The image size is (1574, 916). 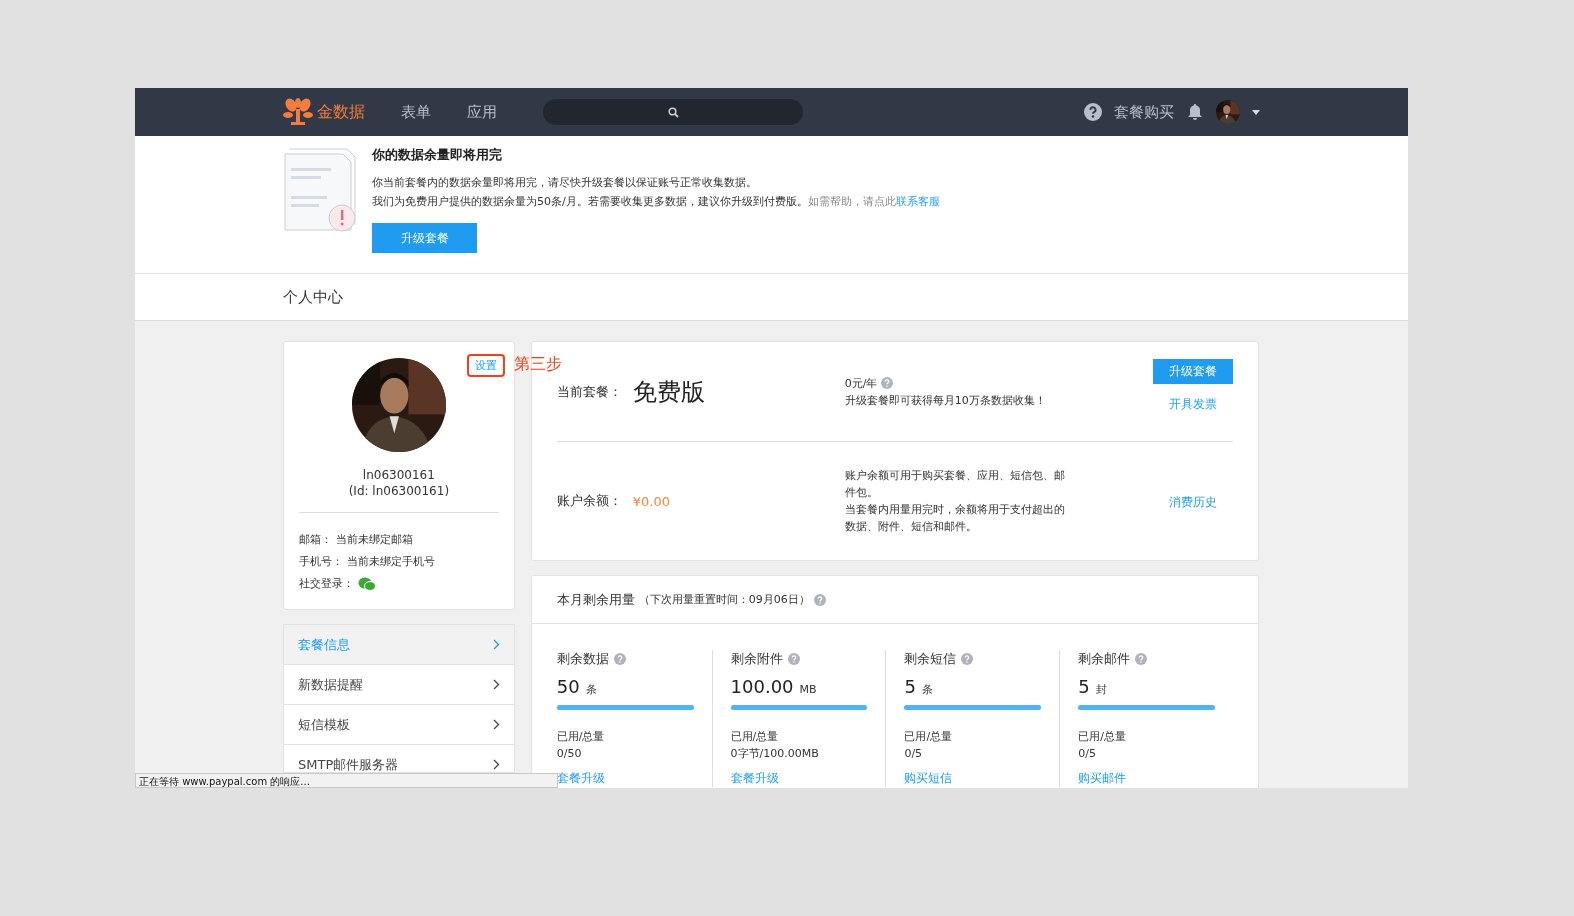 I want to click on reset-time: （下次用量重置时间：09月06日）, so click(x=724, y=599).